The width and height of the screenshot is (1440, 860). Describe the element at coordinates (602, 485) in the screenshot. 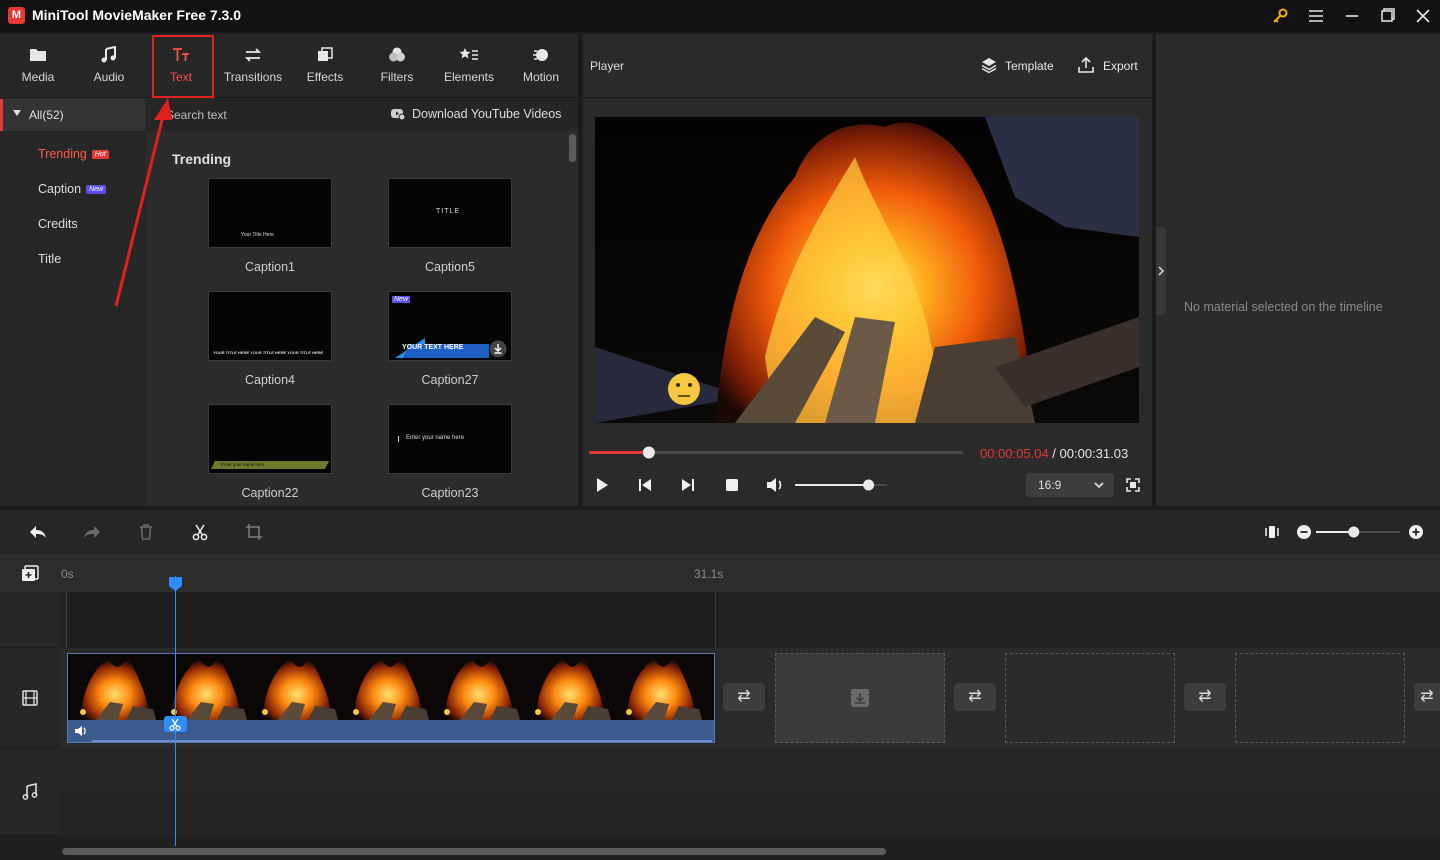

I see `play-icon` at that location.